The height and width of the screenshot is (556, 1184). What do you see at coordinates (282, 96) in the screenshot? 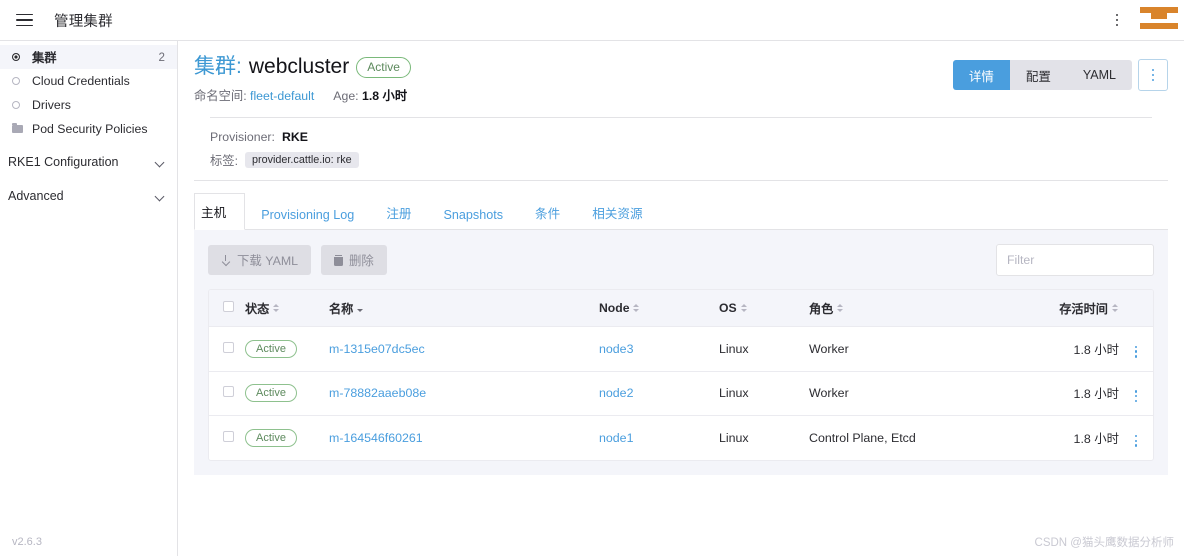
I see `namespace-link: fleet-default` at bounding box center [282, 96].